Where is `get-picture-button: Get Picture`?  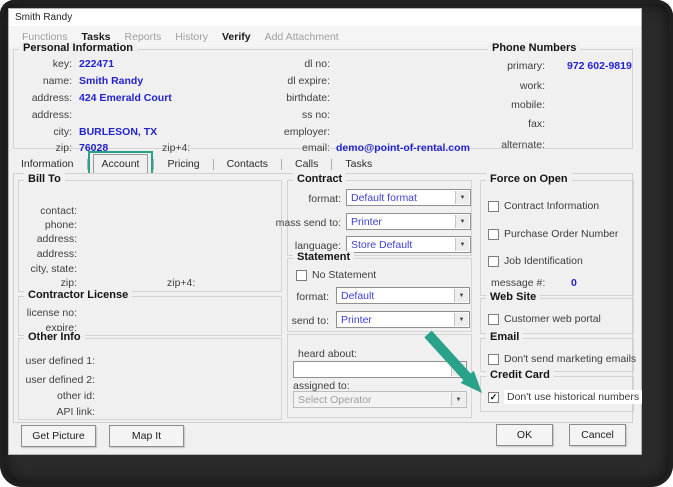
get-picture-button: Get Picture is located at coordinates (58, 436).